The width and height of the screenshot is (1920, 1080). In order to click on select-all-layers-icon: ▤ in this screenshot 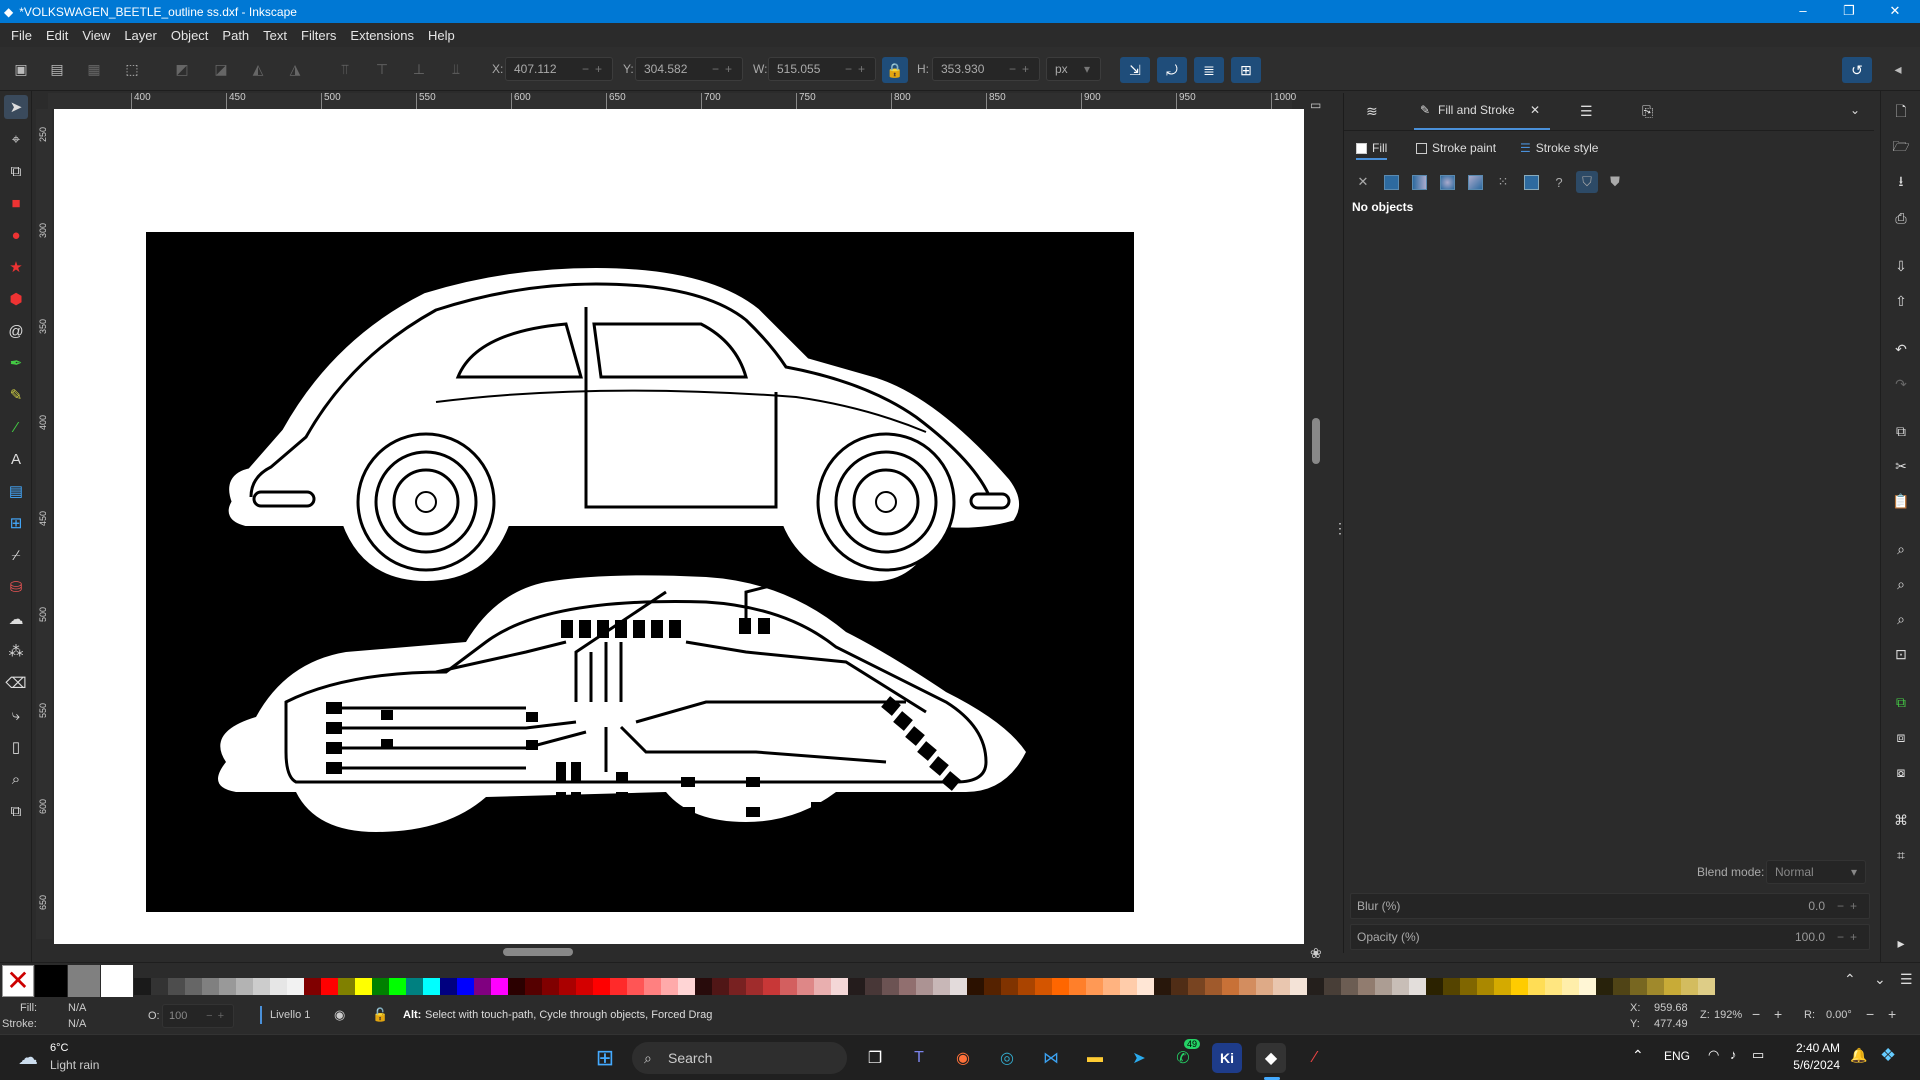, I will do `click(57, 69)`.